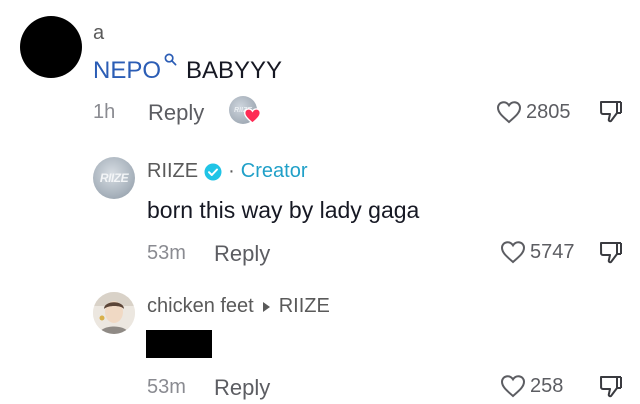 This screenshot has width=640, height=404. I want to click on like-count: 2805, so click(548, 111).